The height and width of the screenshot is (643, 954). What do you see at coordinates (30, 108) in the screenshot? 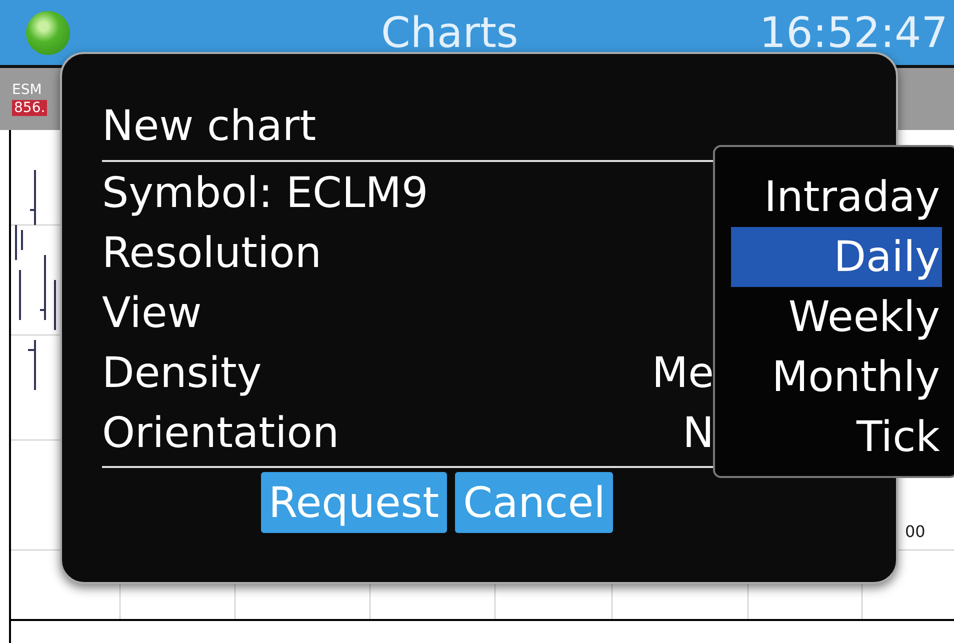
I see `price-tag: 856.` at bounding box center [30, 108].